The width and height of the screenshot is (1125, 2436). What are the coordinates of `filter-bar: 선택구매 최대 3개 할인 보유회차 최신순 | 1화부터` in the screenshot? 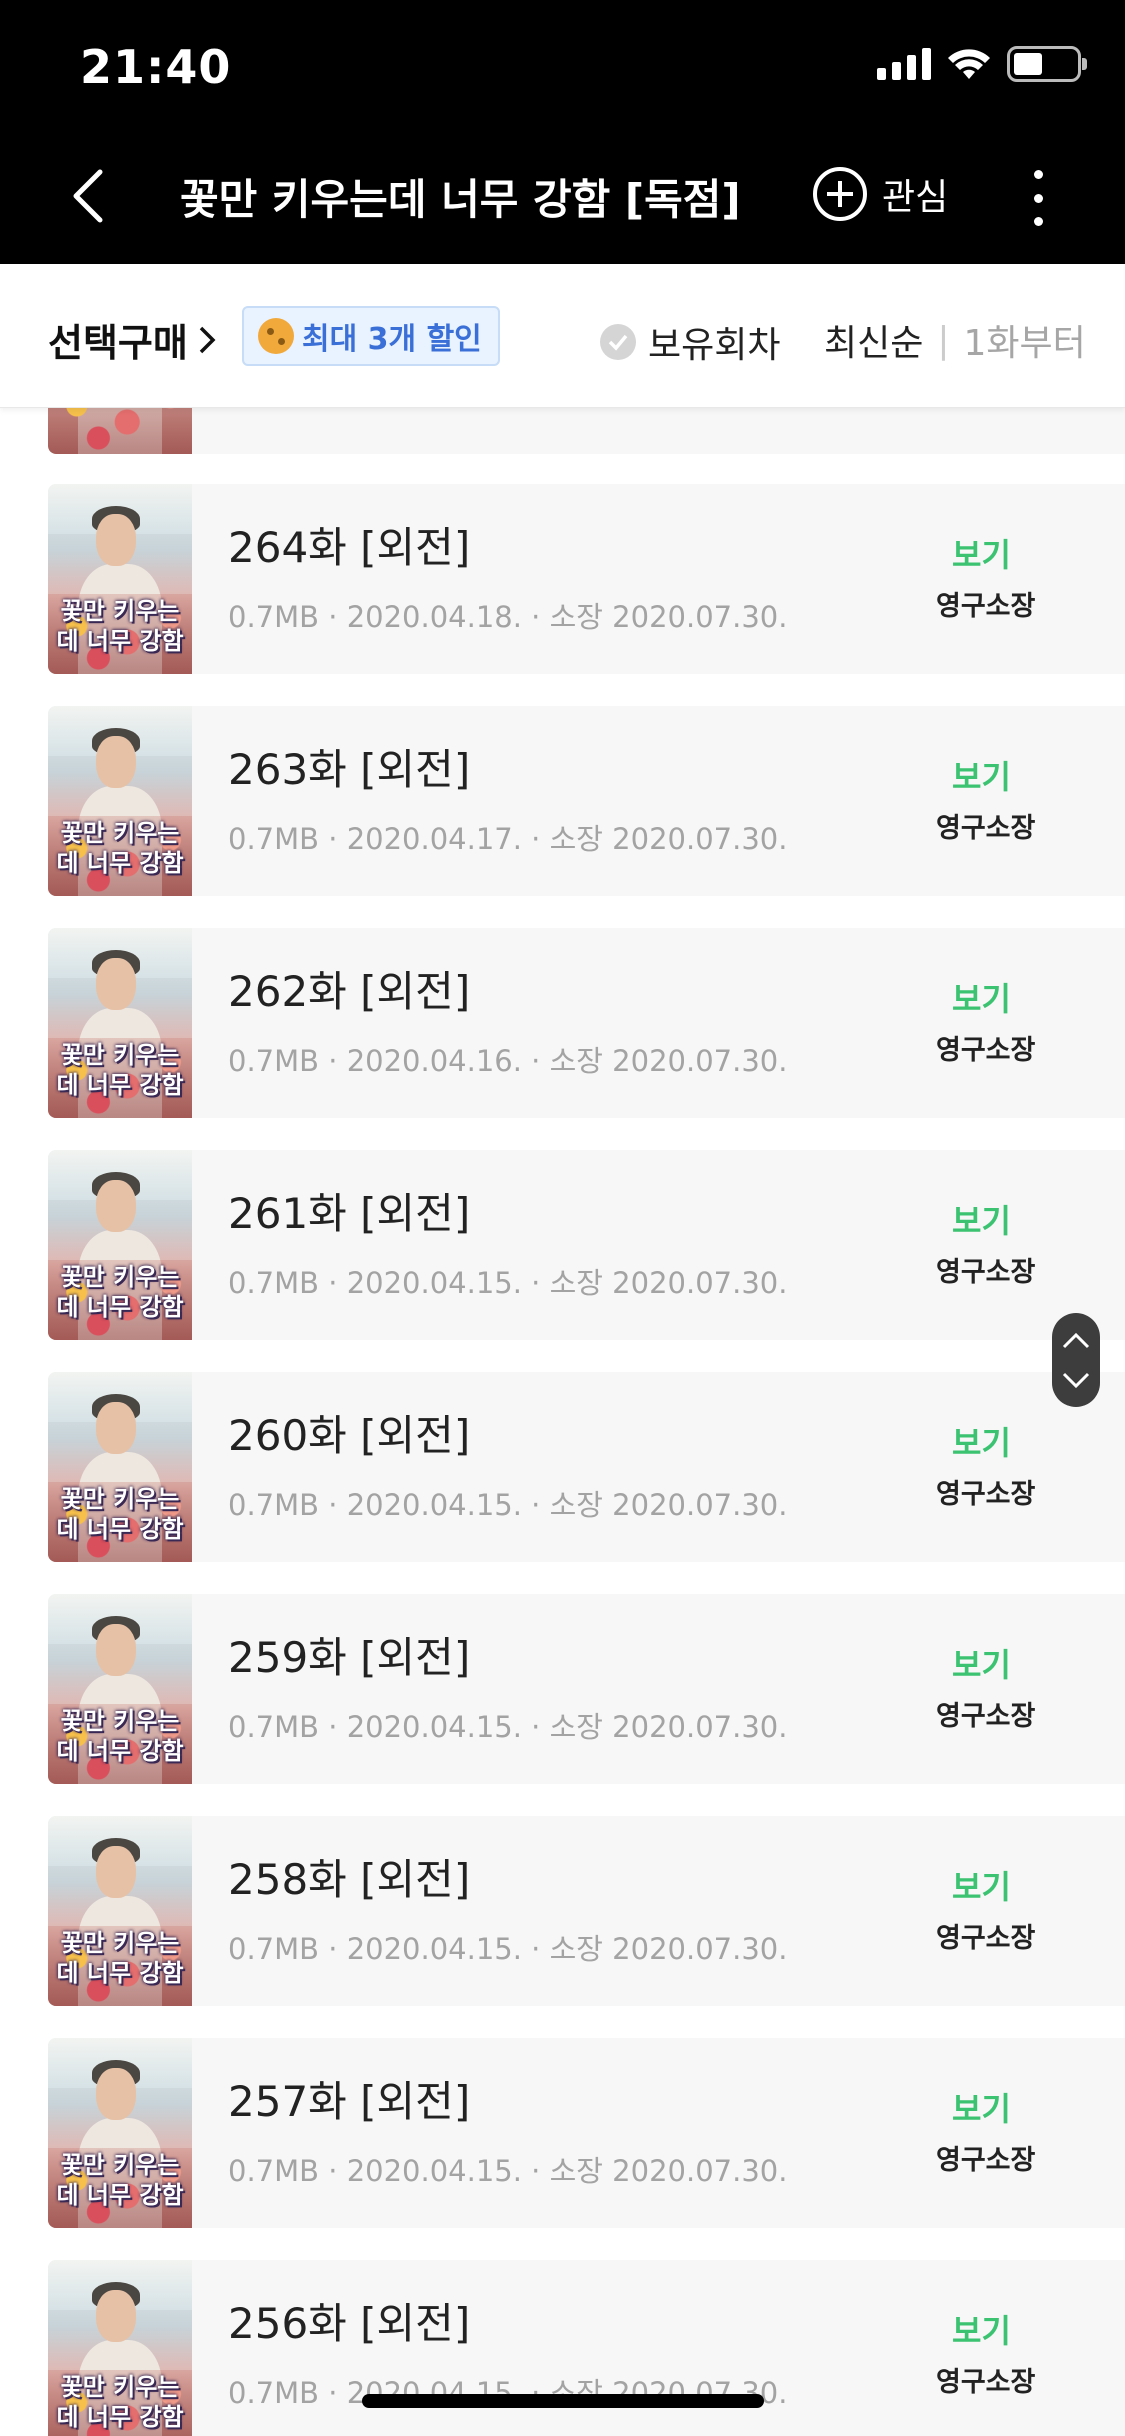 It's located at (562, 336).